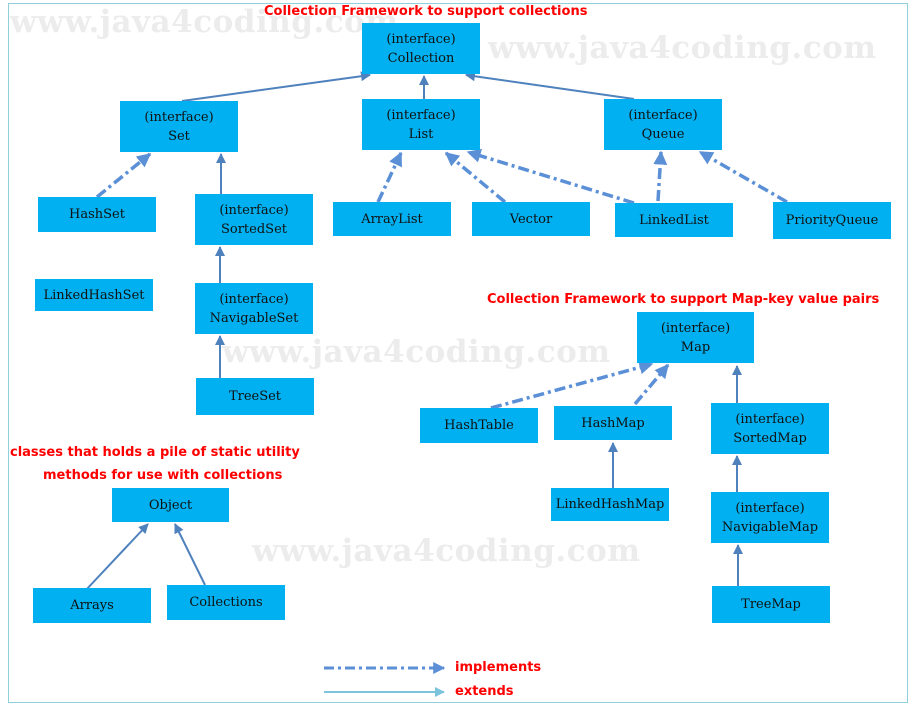 The width and height of the screenshot is (910, 706). I want to click on node-navigablemap: (interface) NavigableMap, so click(770, 517).